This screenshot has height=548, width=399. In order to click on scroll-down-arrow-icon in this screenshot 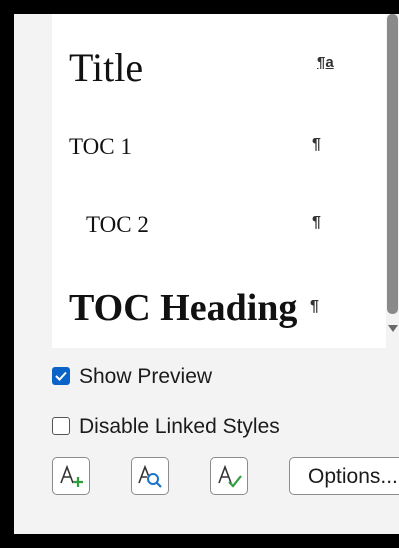, I will do `click(393, 328)`.